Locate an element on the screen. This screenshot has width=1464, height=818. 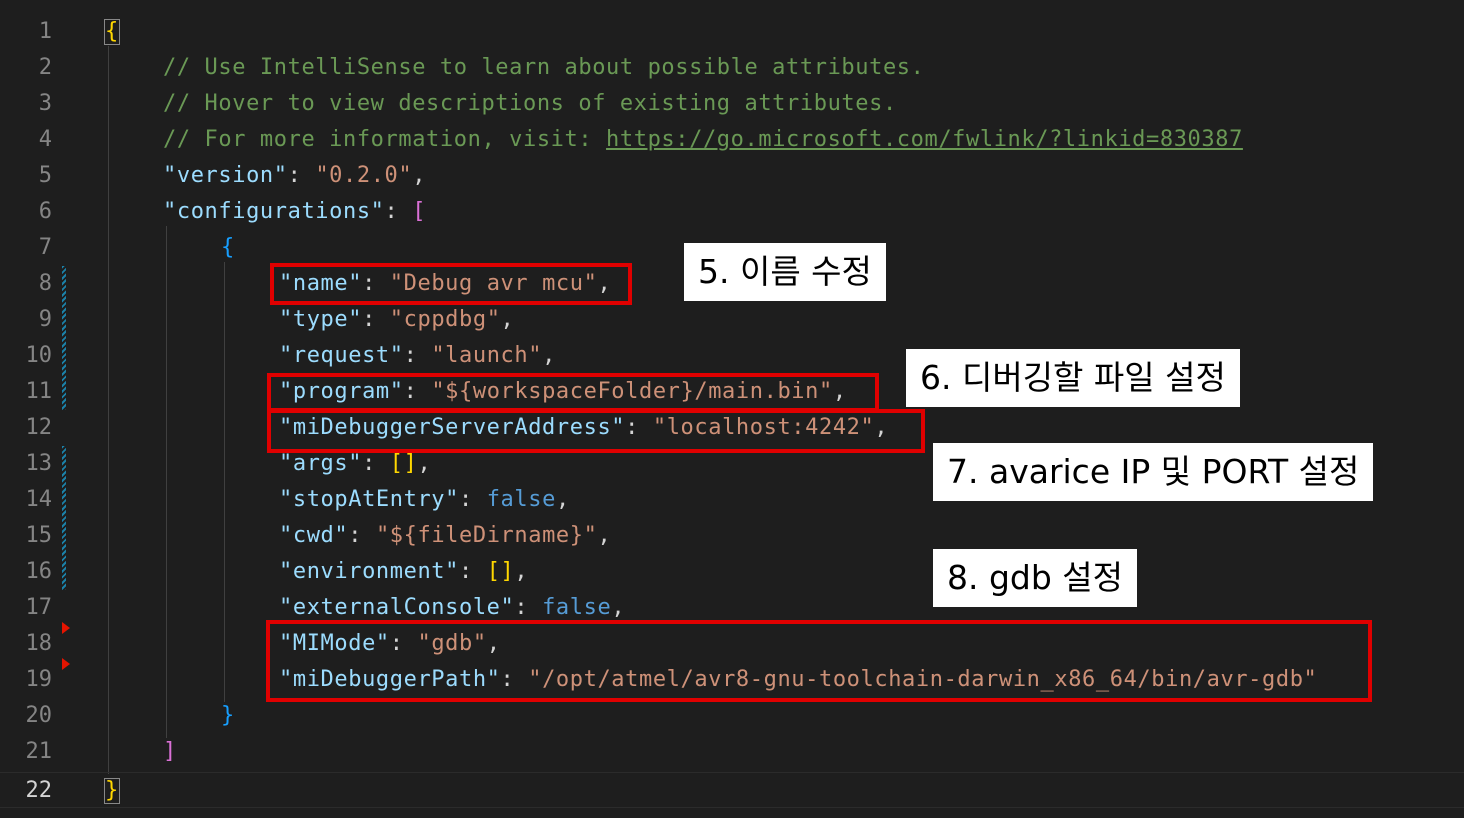
highlight-server-address is located at coordinates (596, 431).